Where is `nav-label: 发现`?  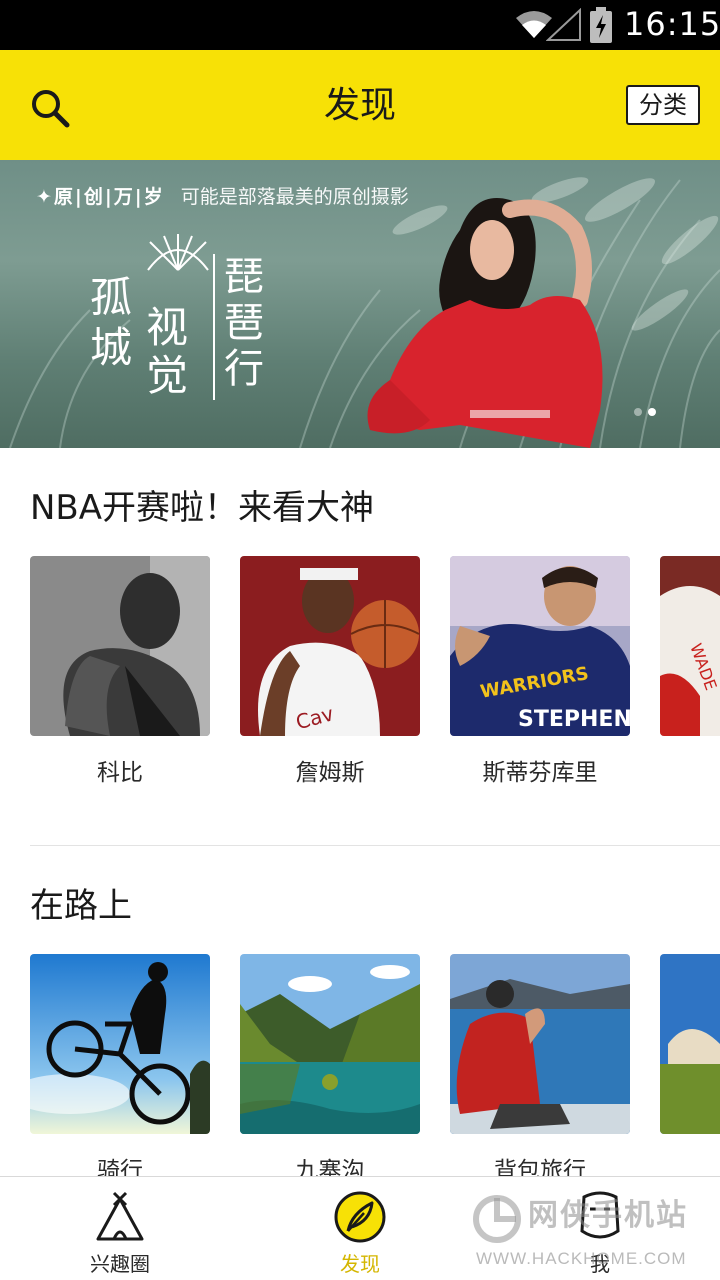 nav-label: 发现 is located at coordinates (360, 1264).